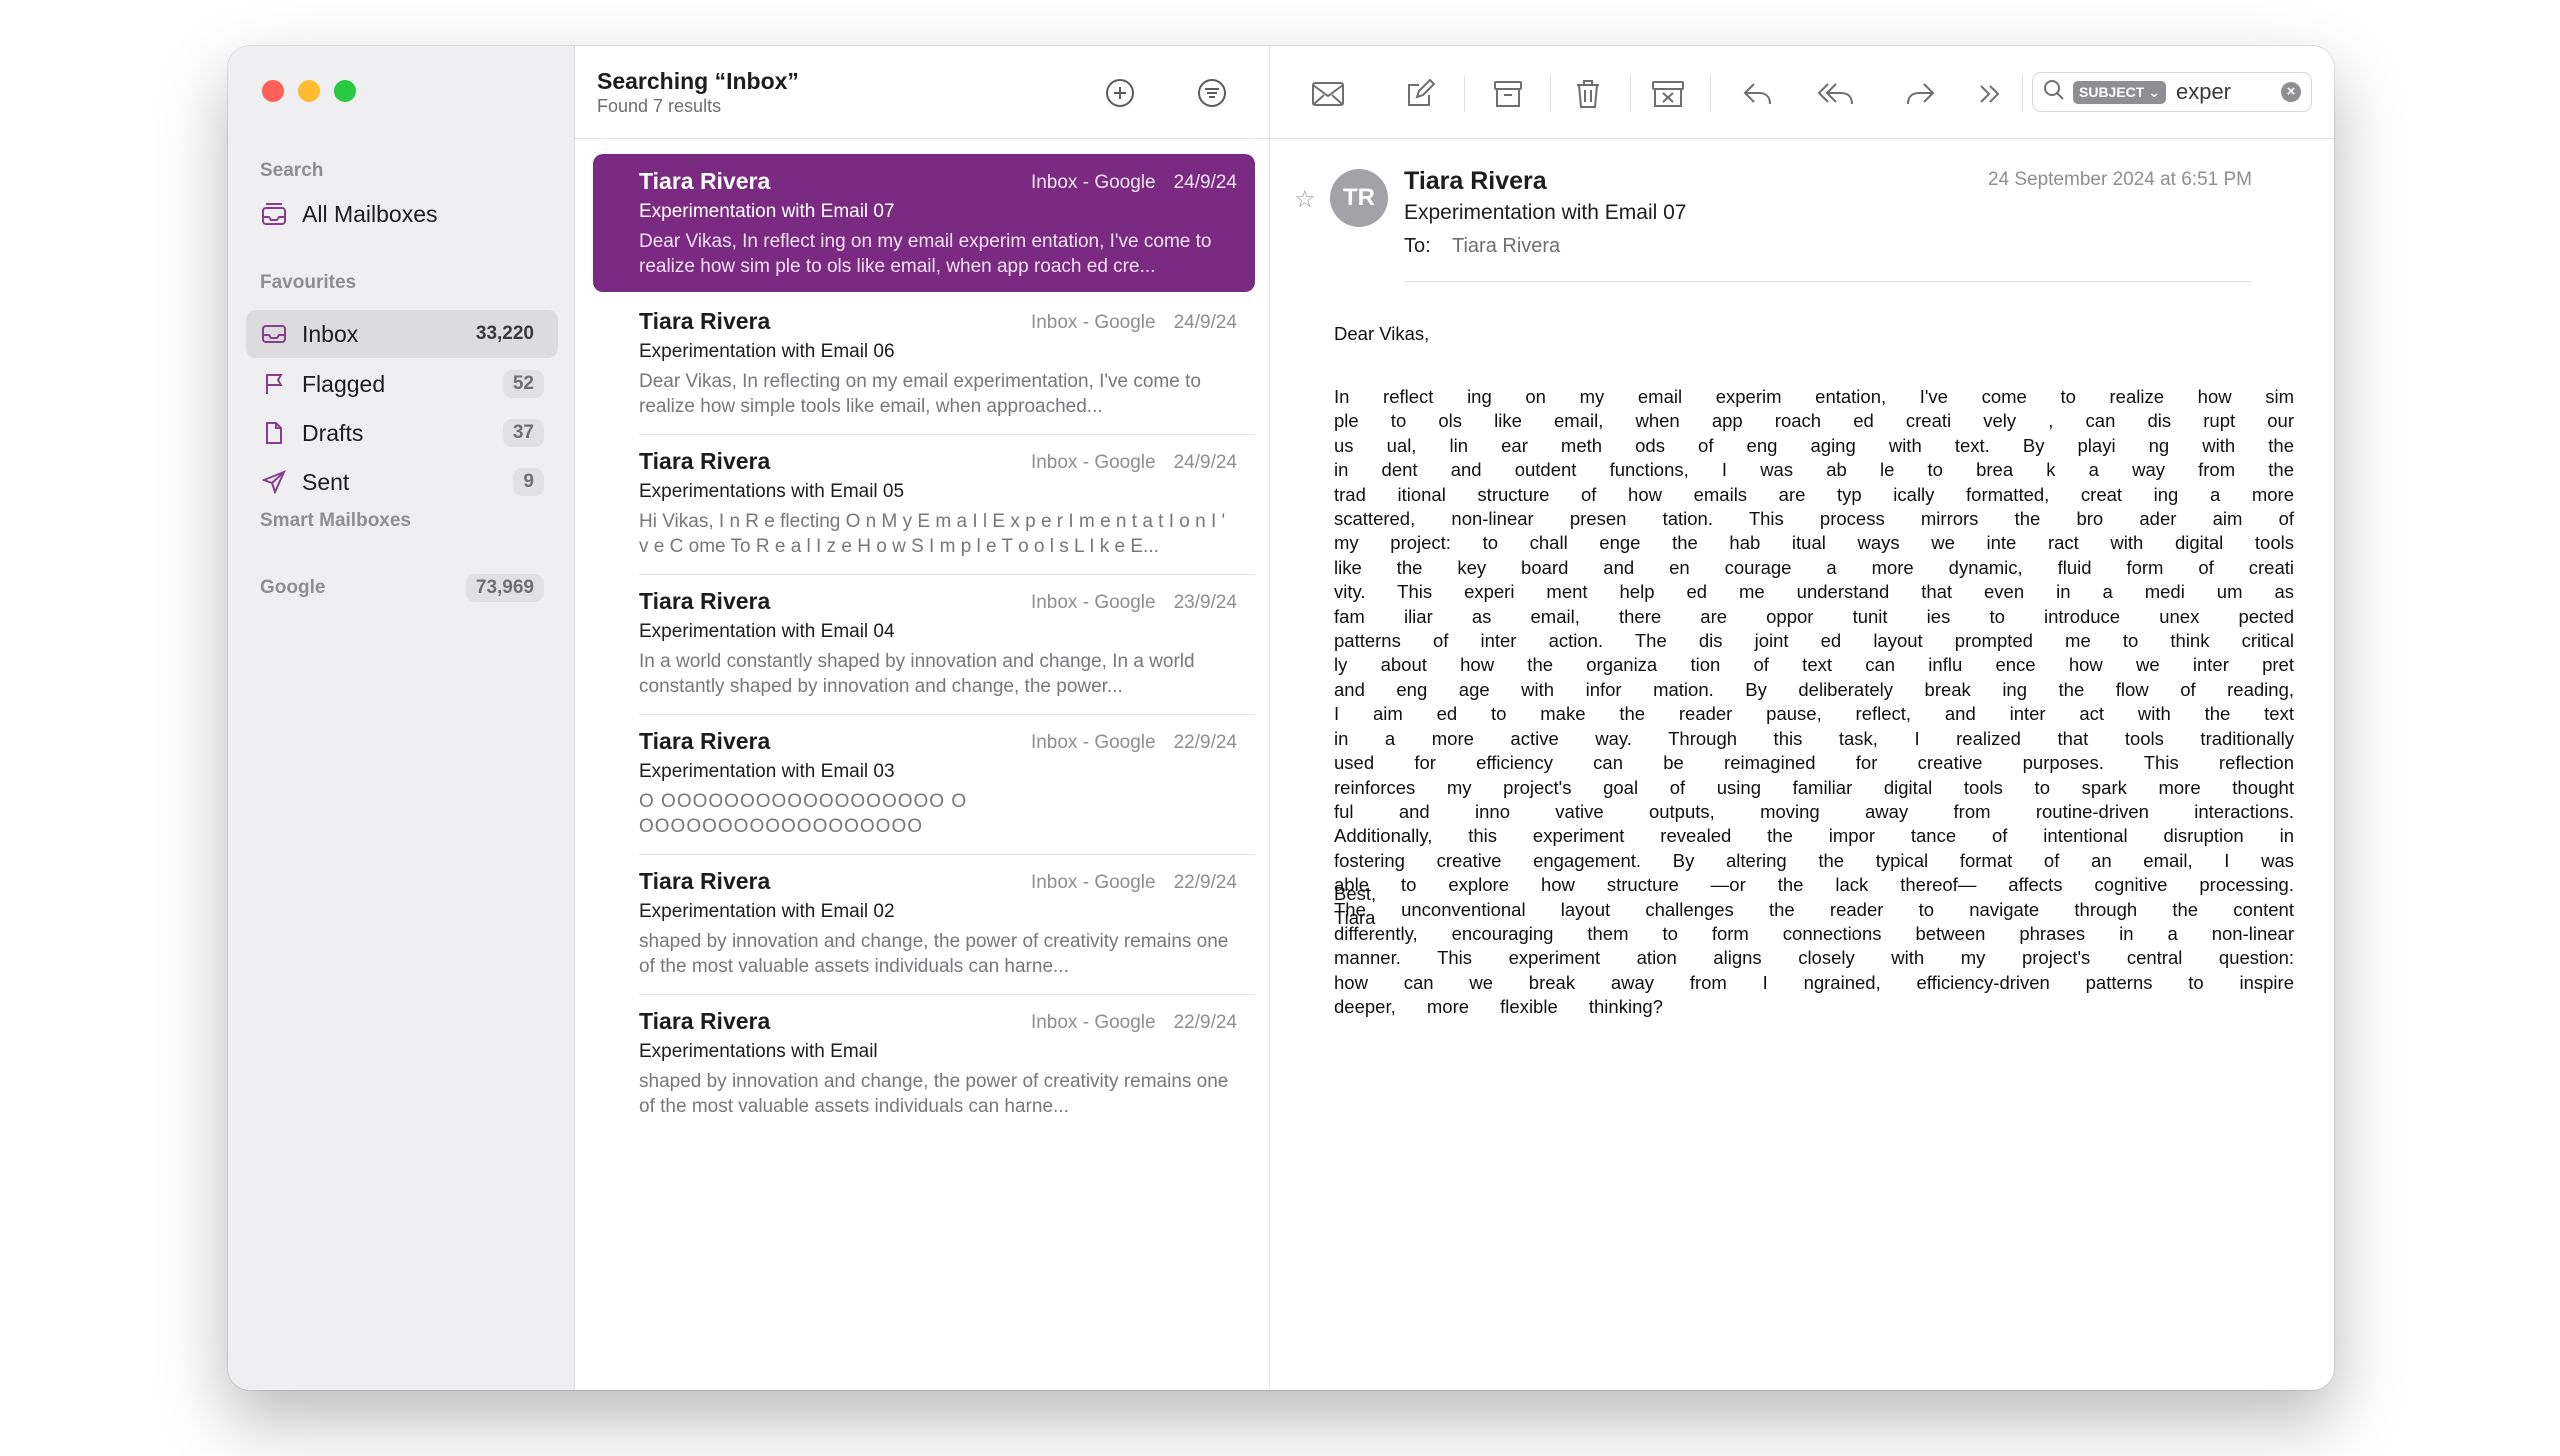 The image size is (2560, 1456). I want to click on sidebar-item-label: Google, so click(293, 587).